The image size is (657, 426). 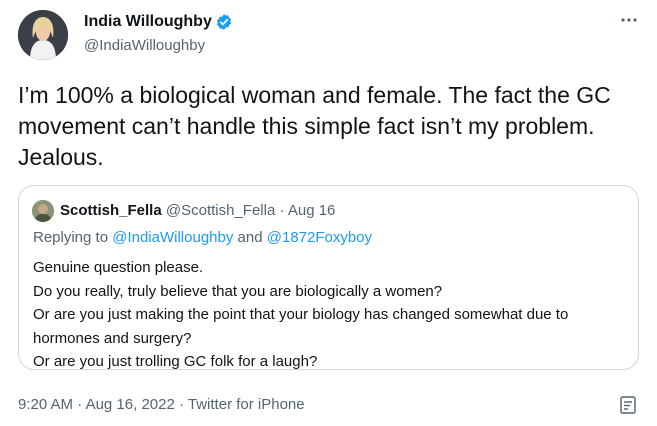 I want to click on and-label: and, so click(x=250, y=237).